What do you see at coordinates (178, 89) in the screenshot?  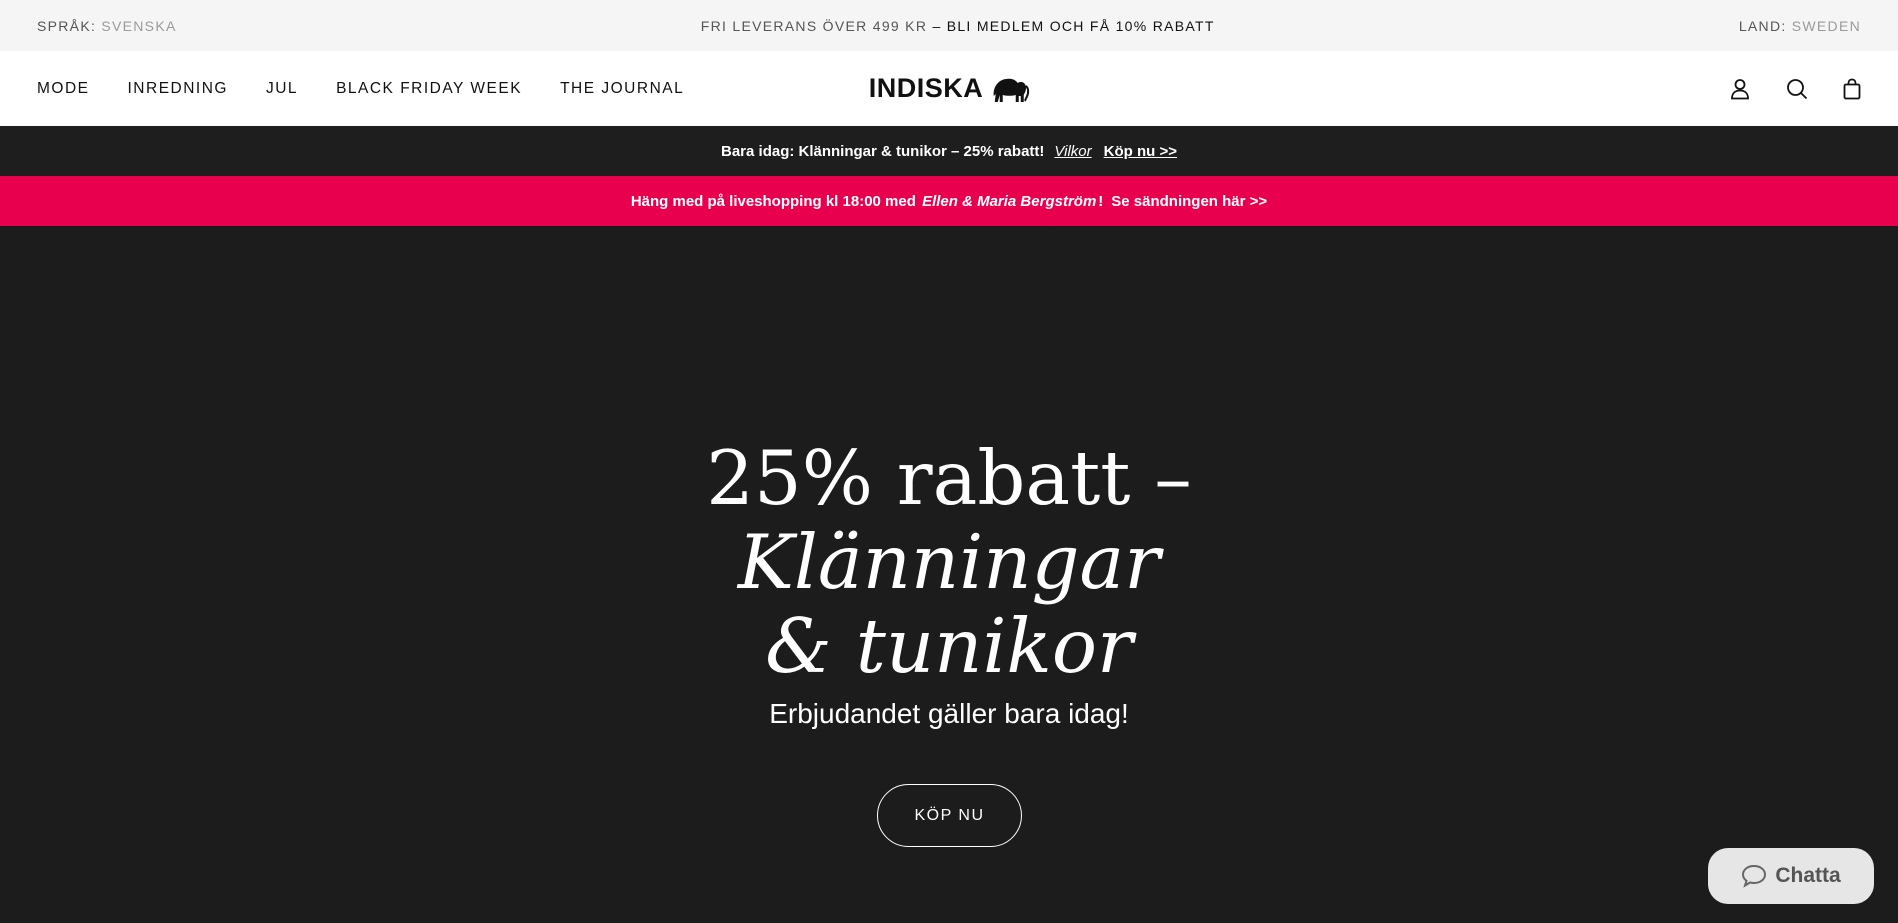 I see `nav-item-inredning: INREDNING` at bounding box center [178, 89].